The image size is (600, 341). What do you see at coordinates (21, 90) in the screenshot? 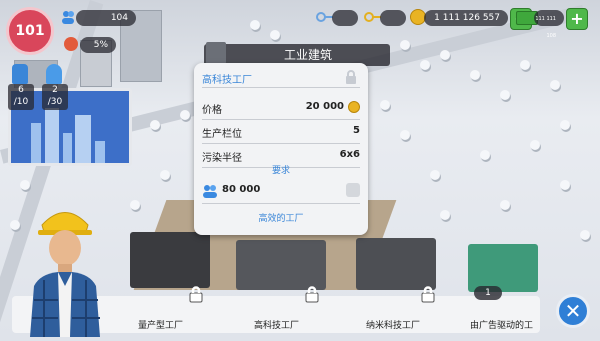
I see `water-current: 6` at bounding box center [21, 90].